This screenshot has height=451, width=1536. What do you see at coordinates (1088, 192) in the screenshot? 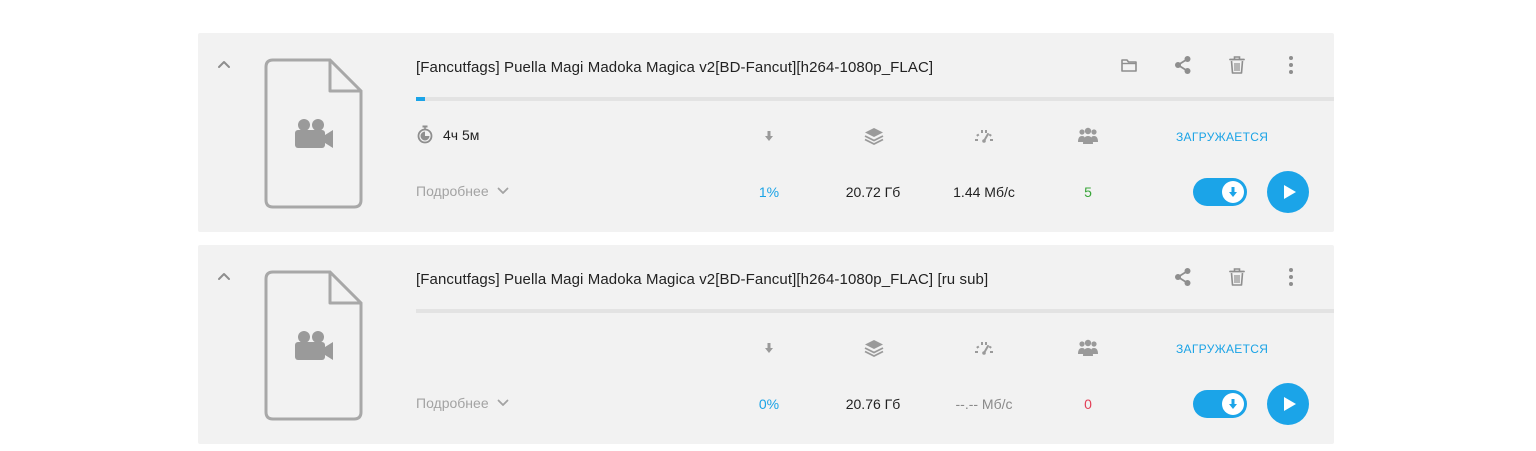
I see `peers-count: 5` at bounding box center [1088, 192].